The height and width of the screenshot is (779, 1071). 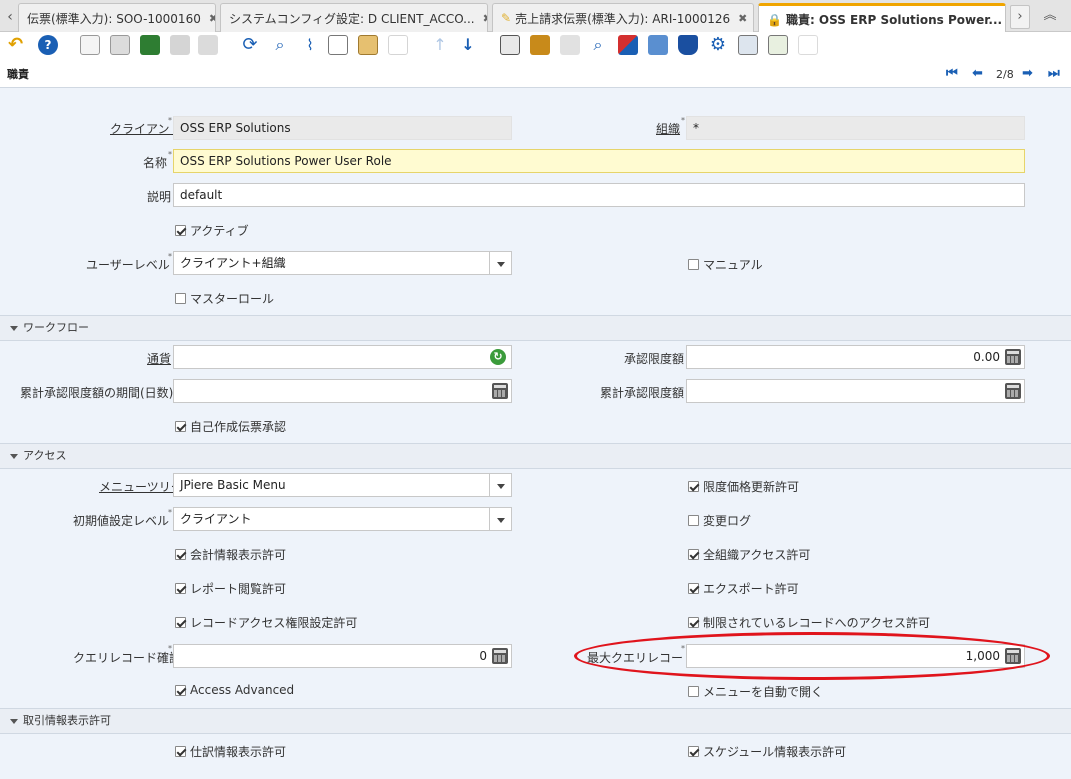 What do you see at coordinates (310, 45) in the screenshot?
I see `attachment-icon: ⌇` at bounding box center [310, 45].